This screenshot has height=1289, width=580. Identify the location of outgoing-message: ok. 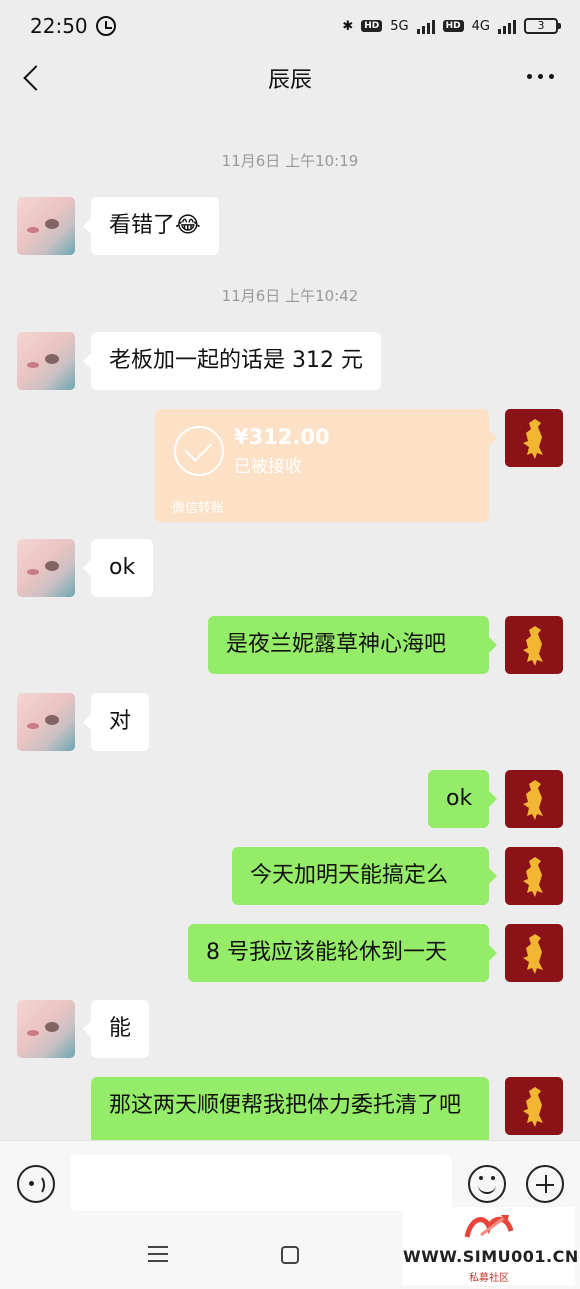
(462, 799).